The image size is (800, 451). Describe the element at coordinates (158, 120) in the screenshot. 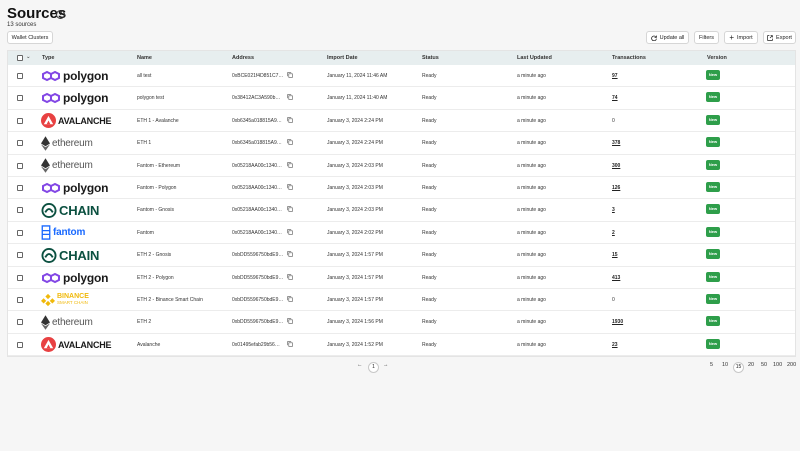

I see `source-name: ETH 1 - Avalanche` at that location.